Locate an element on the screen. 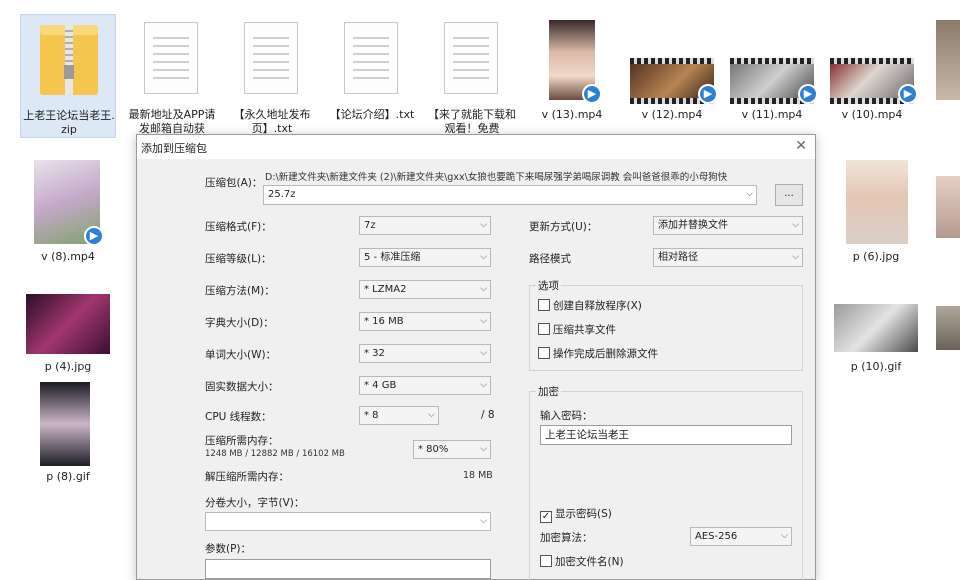 The width and height of the screenshot is (960, 580). file-item-image: p (8).gif is located at coordinates (68, 435).